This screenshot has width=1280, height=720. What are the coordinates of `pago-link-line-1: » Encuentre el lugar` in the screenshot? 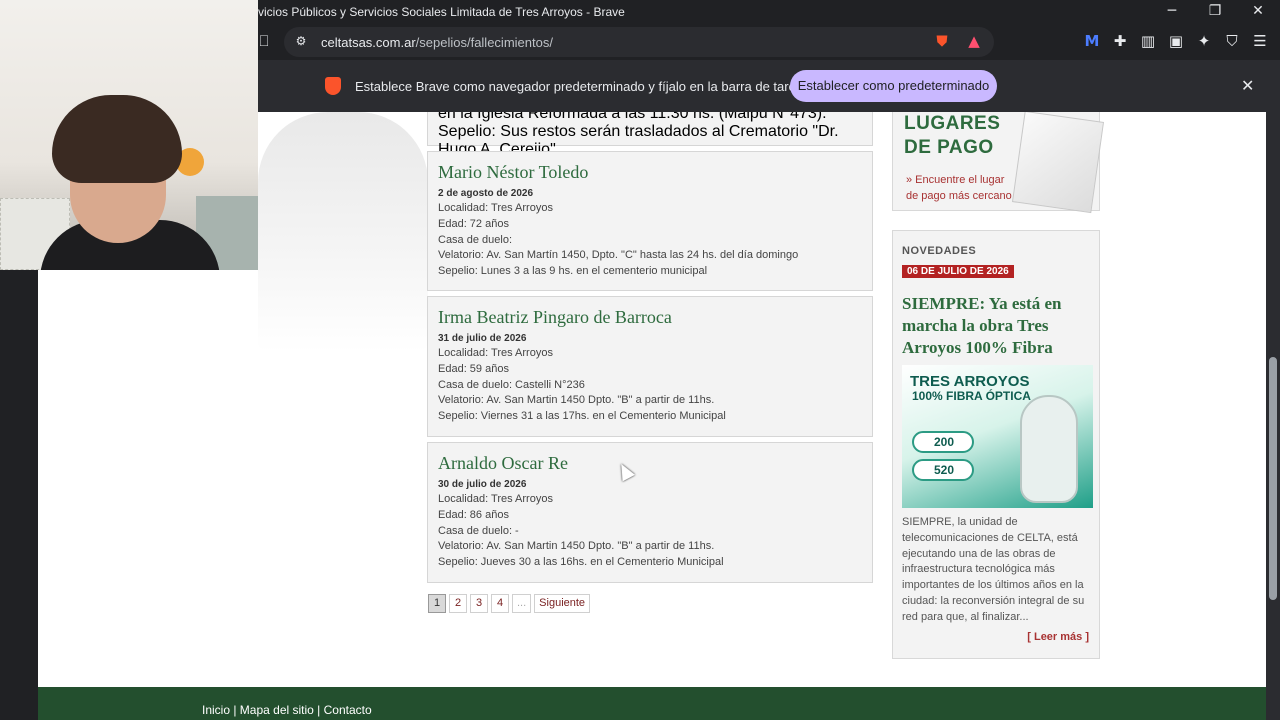 It's located at (955, 180).